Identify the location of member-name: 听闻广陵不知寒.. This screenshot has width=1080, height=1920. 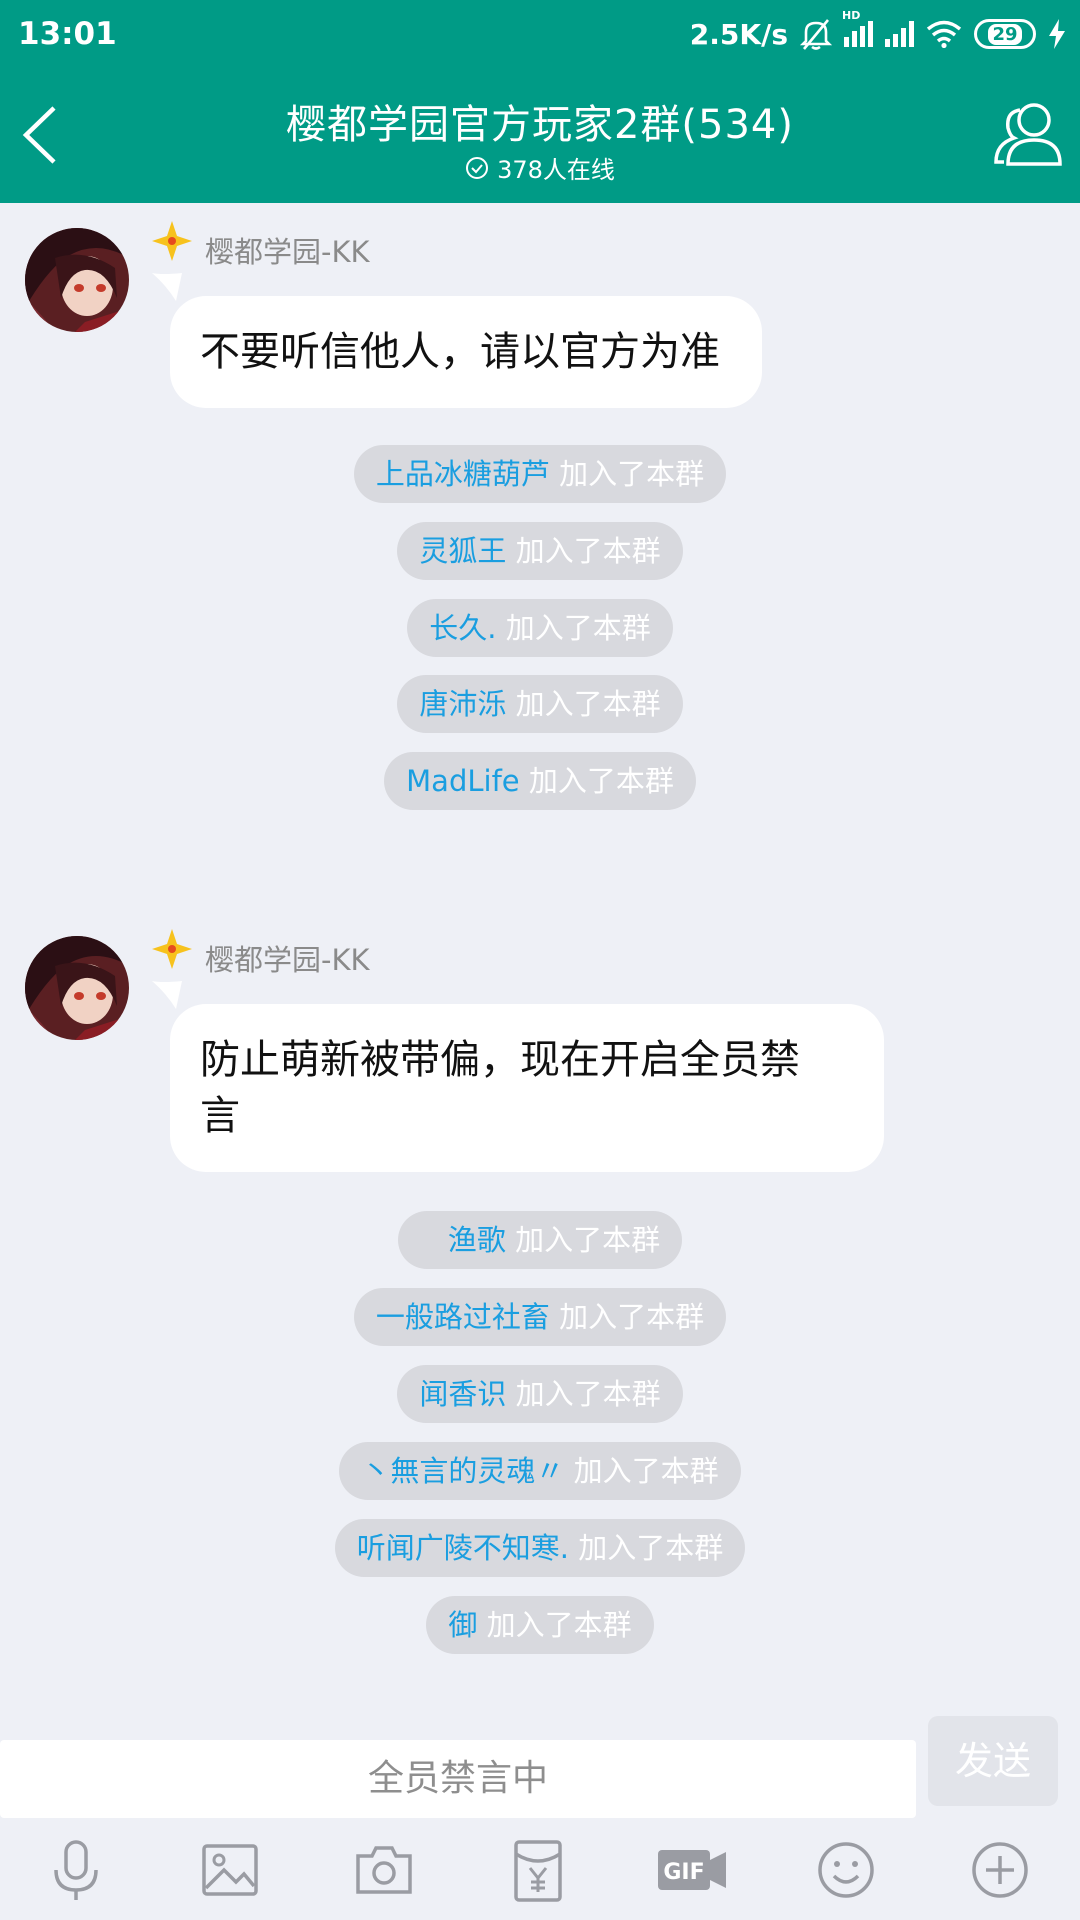
(463, 1548).